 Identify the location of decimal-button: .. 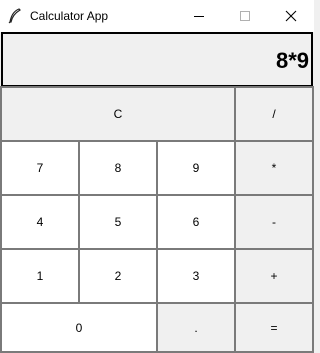
(196, 327).